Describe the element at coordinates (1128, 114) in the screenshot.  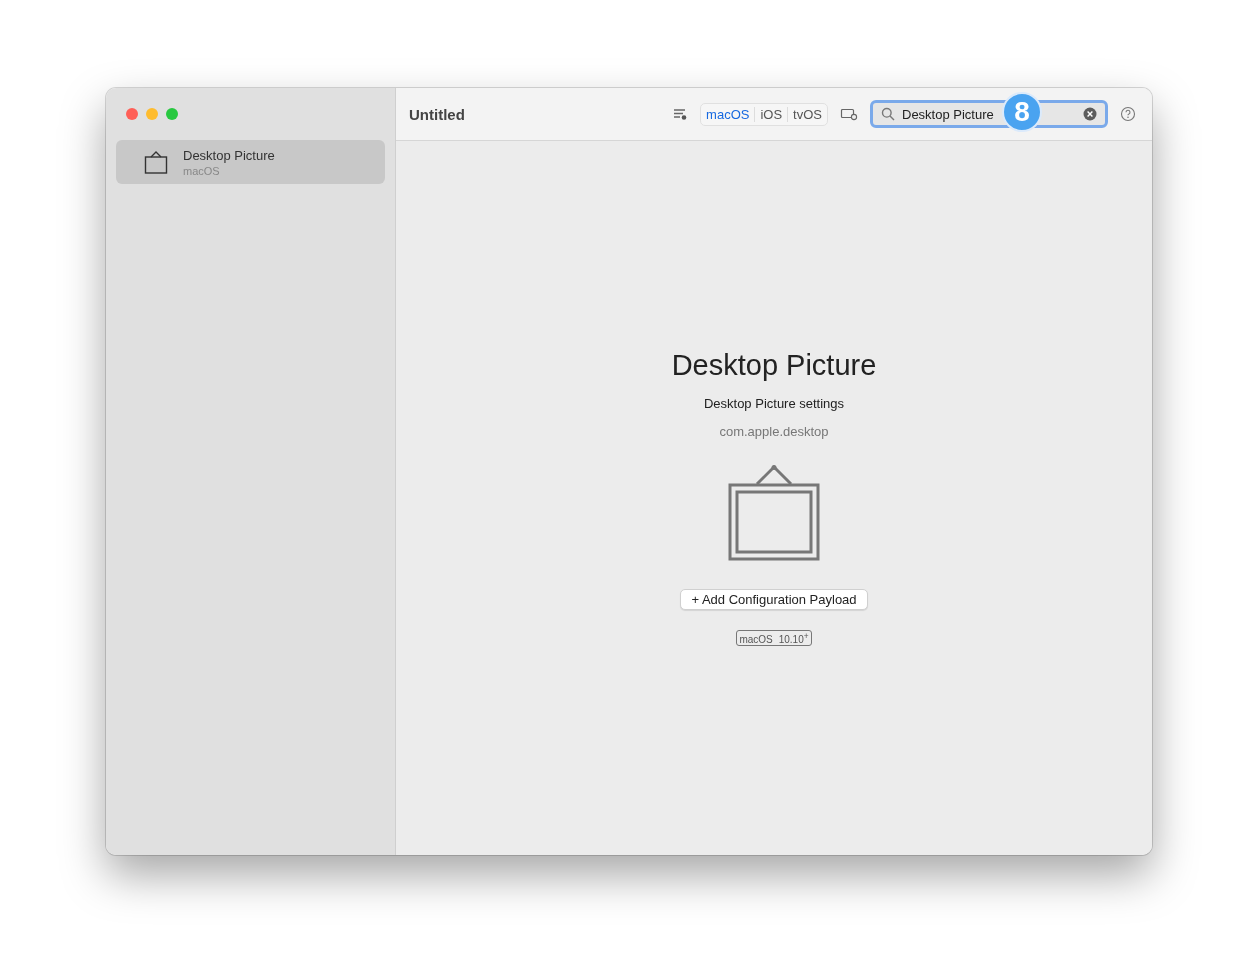
I see `help-icon` at that location.